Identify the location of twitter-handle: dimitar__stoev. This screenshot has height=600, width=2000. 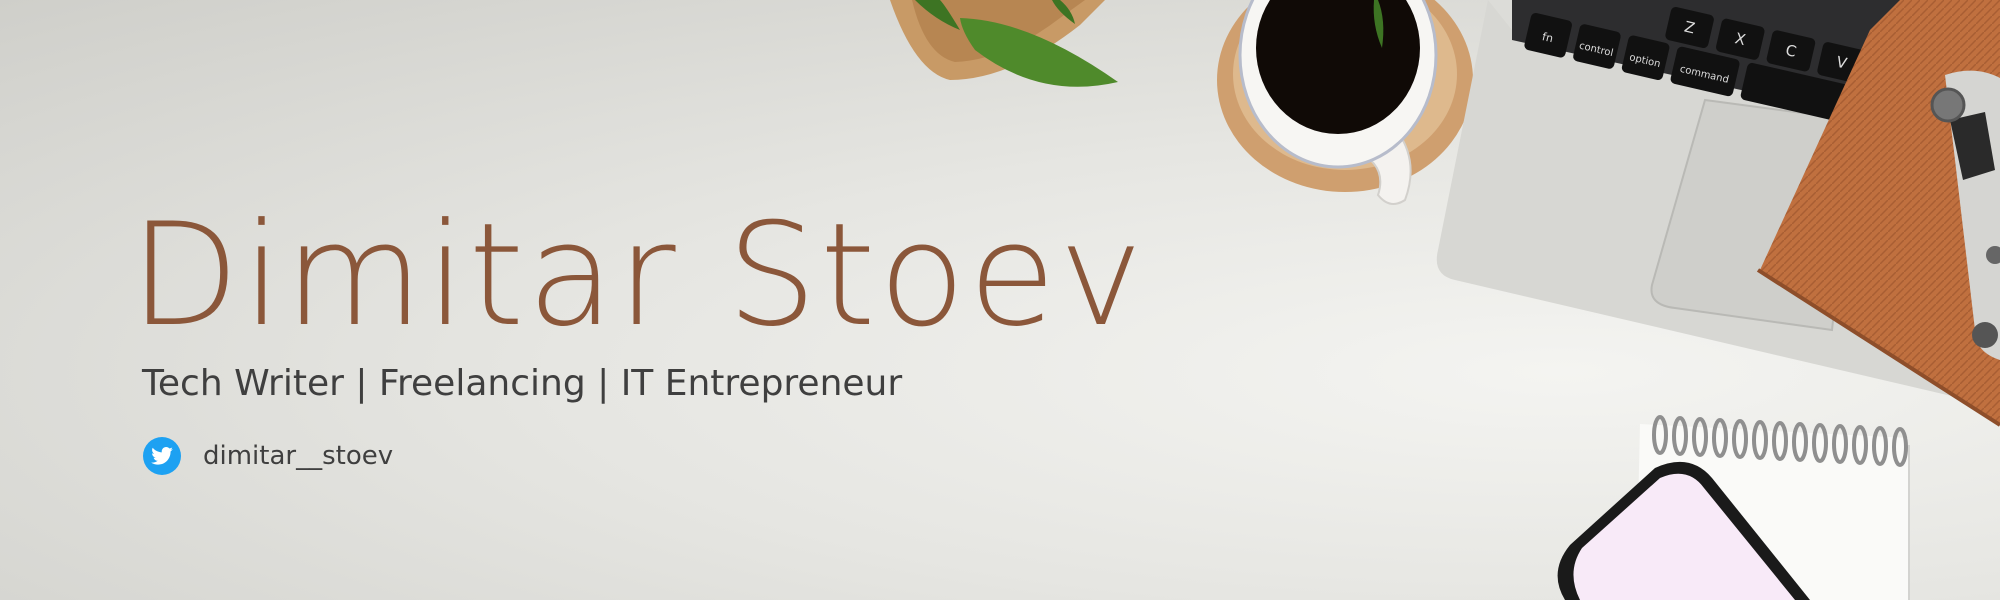
(298, 456).